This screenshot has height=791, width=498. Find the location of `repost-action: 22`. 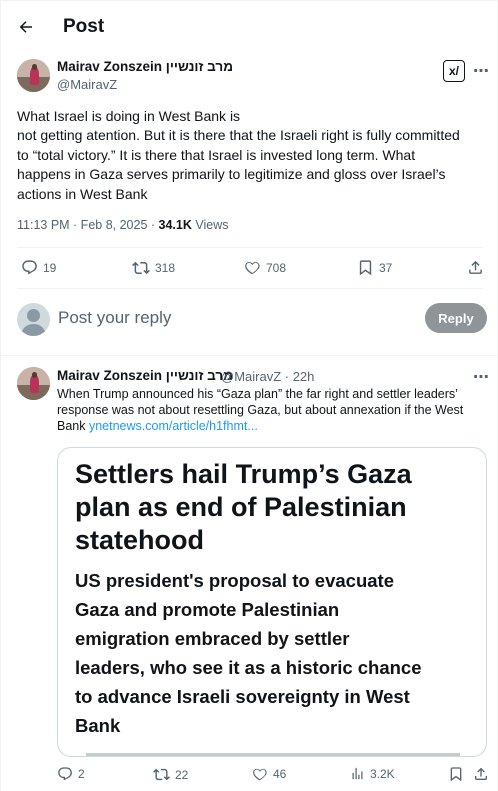

repost-action: 22 is located at coordinates (170, 774).